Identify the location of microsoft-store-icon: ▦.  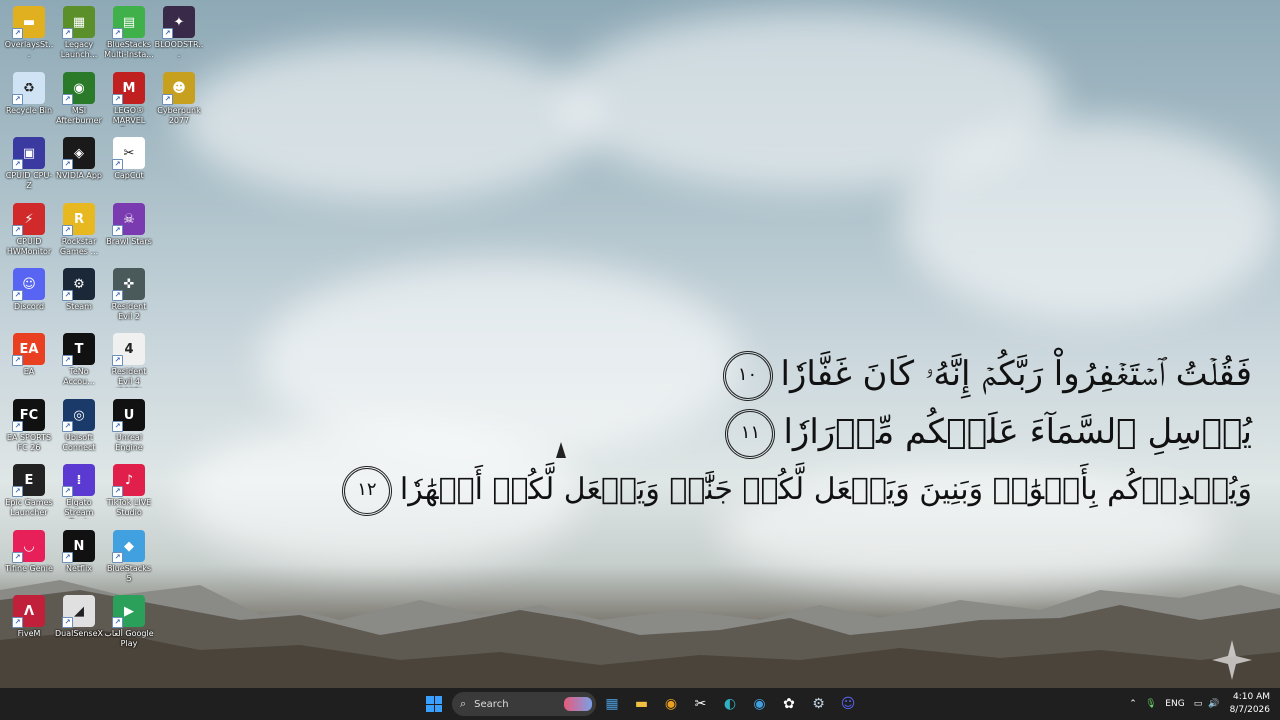
(612, 704).